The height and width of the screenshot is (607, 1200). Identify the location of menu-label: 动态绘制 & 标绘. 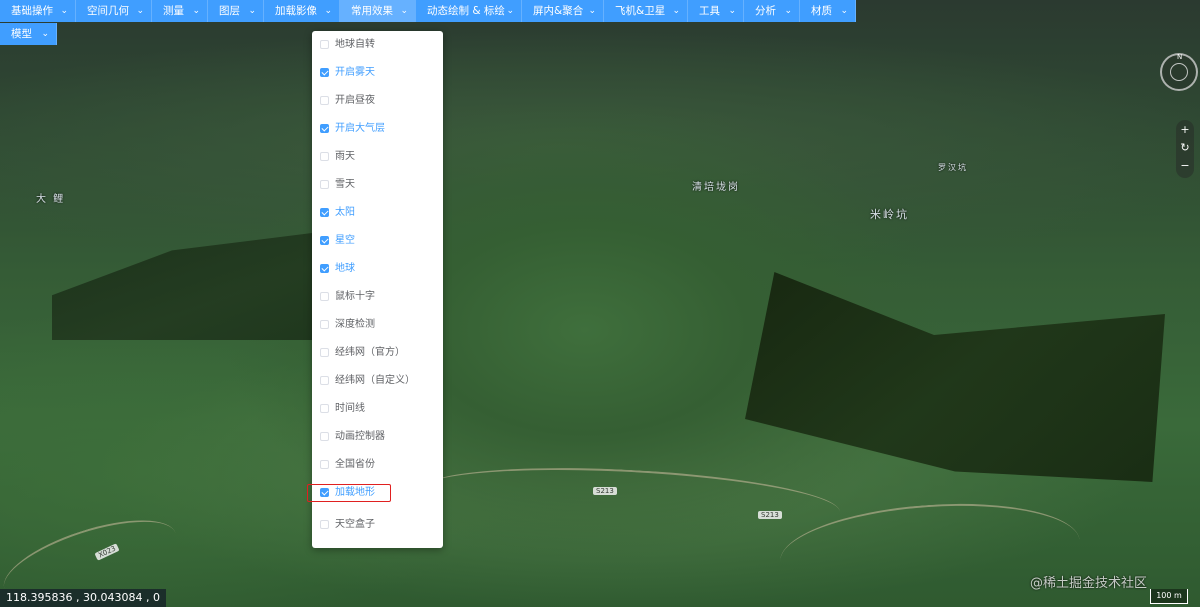
(466, 11).